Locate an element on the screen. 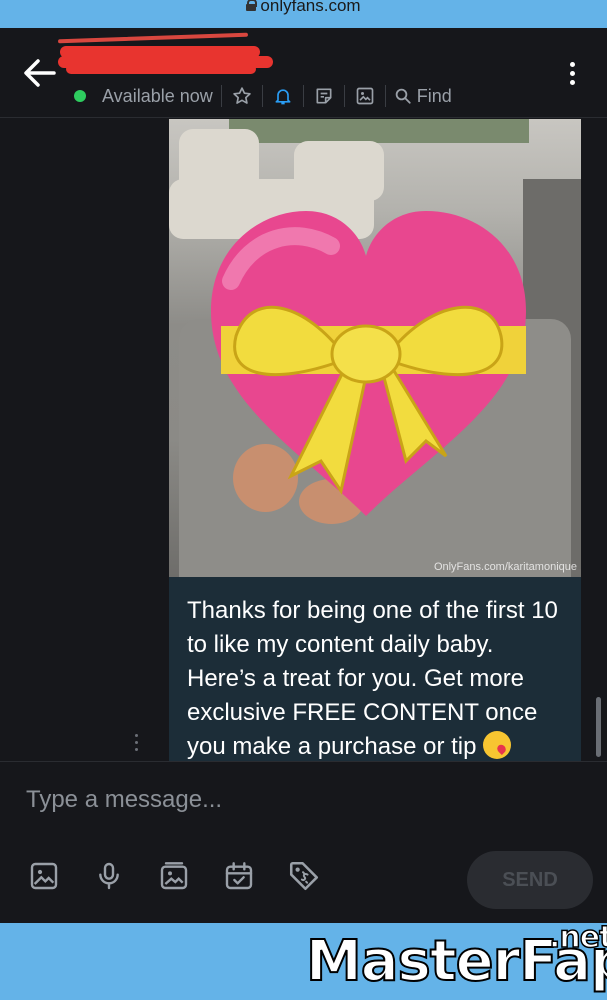 This screenshot has width=607, height=1000. brand-logo: MasterFap .net is located at coordinates (456, 958).